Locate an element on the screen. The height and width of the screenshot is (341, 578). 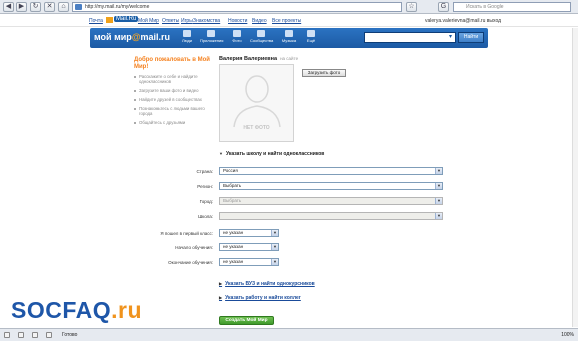
profile-name: Валерия Валериевна на сайте is located at coordinates (259, 59).